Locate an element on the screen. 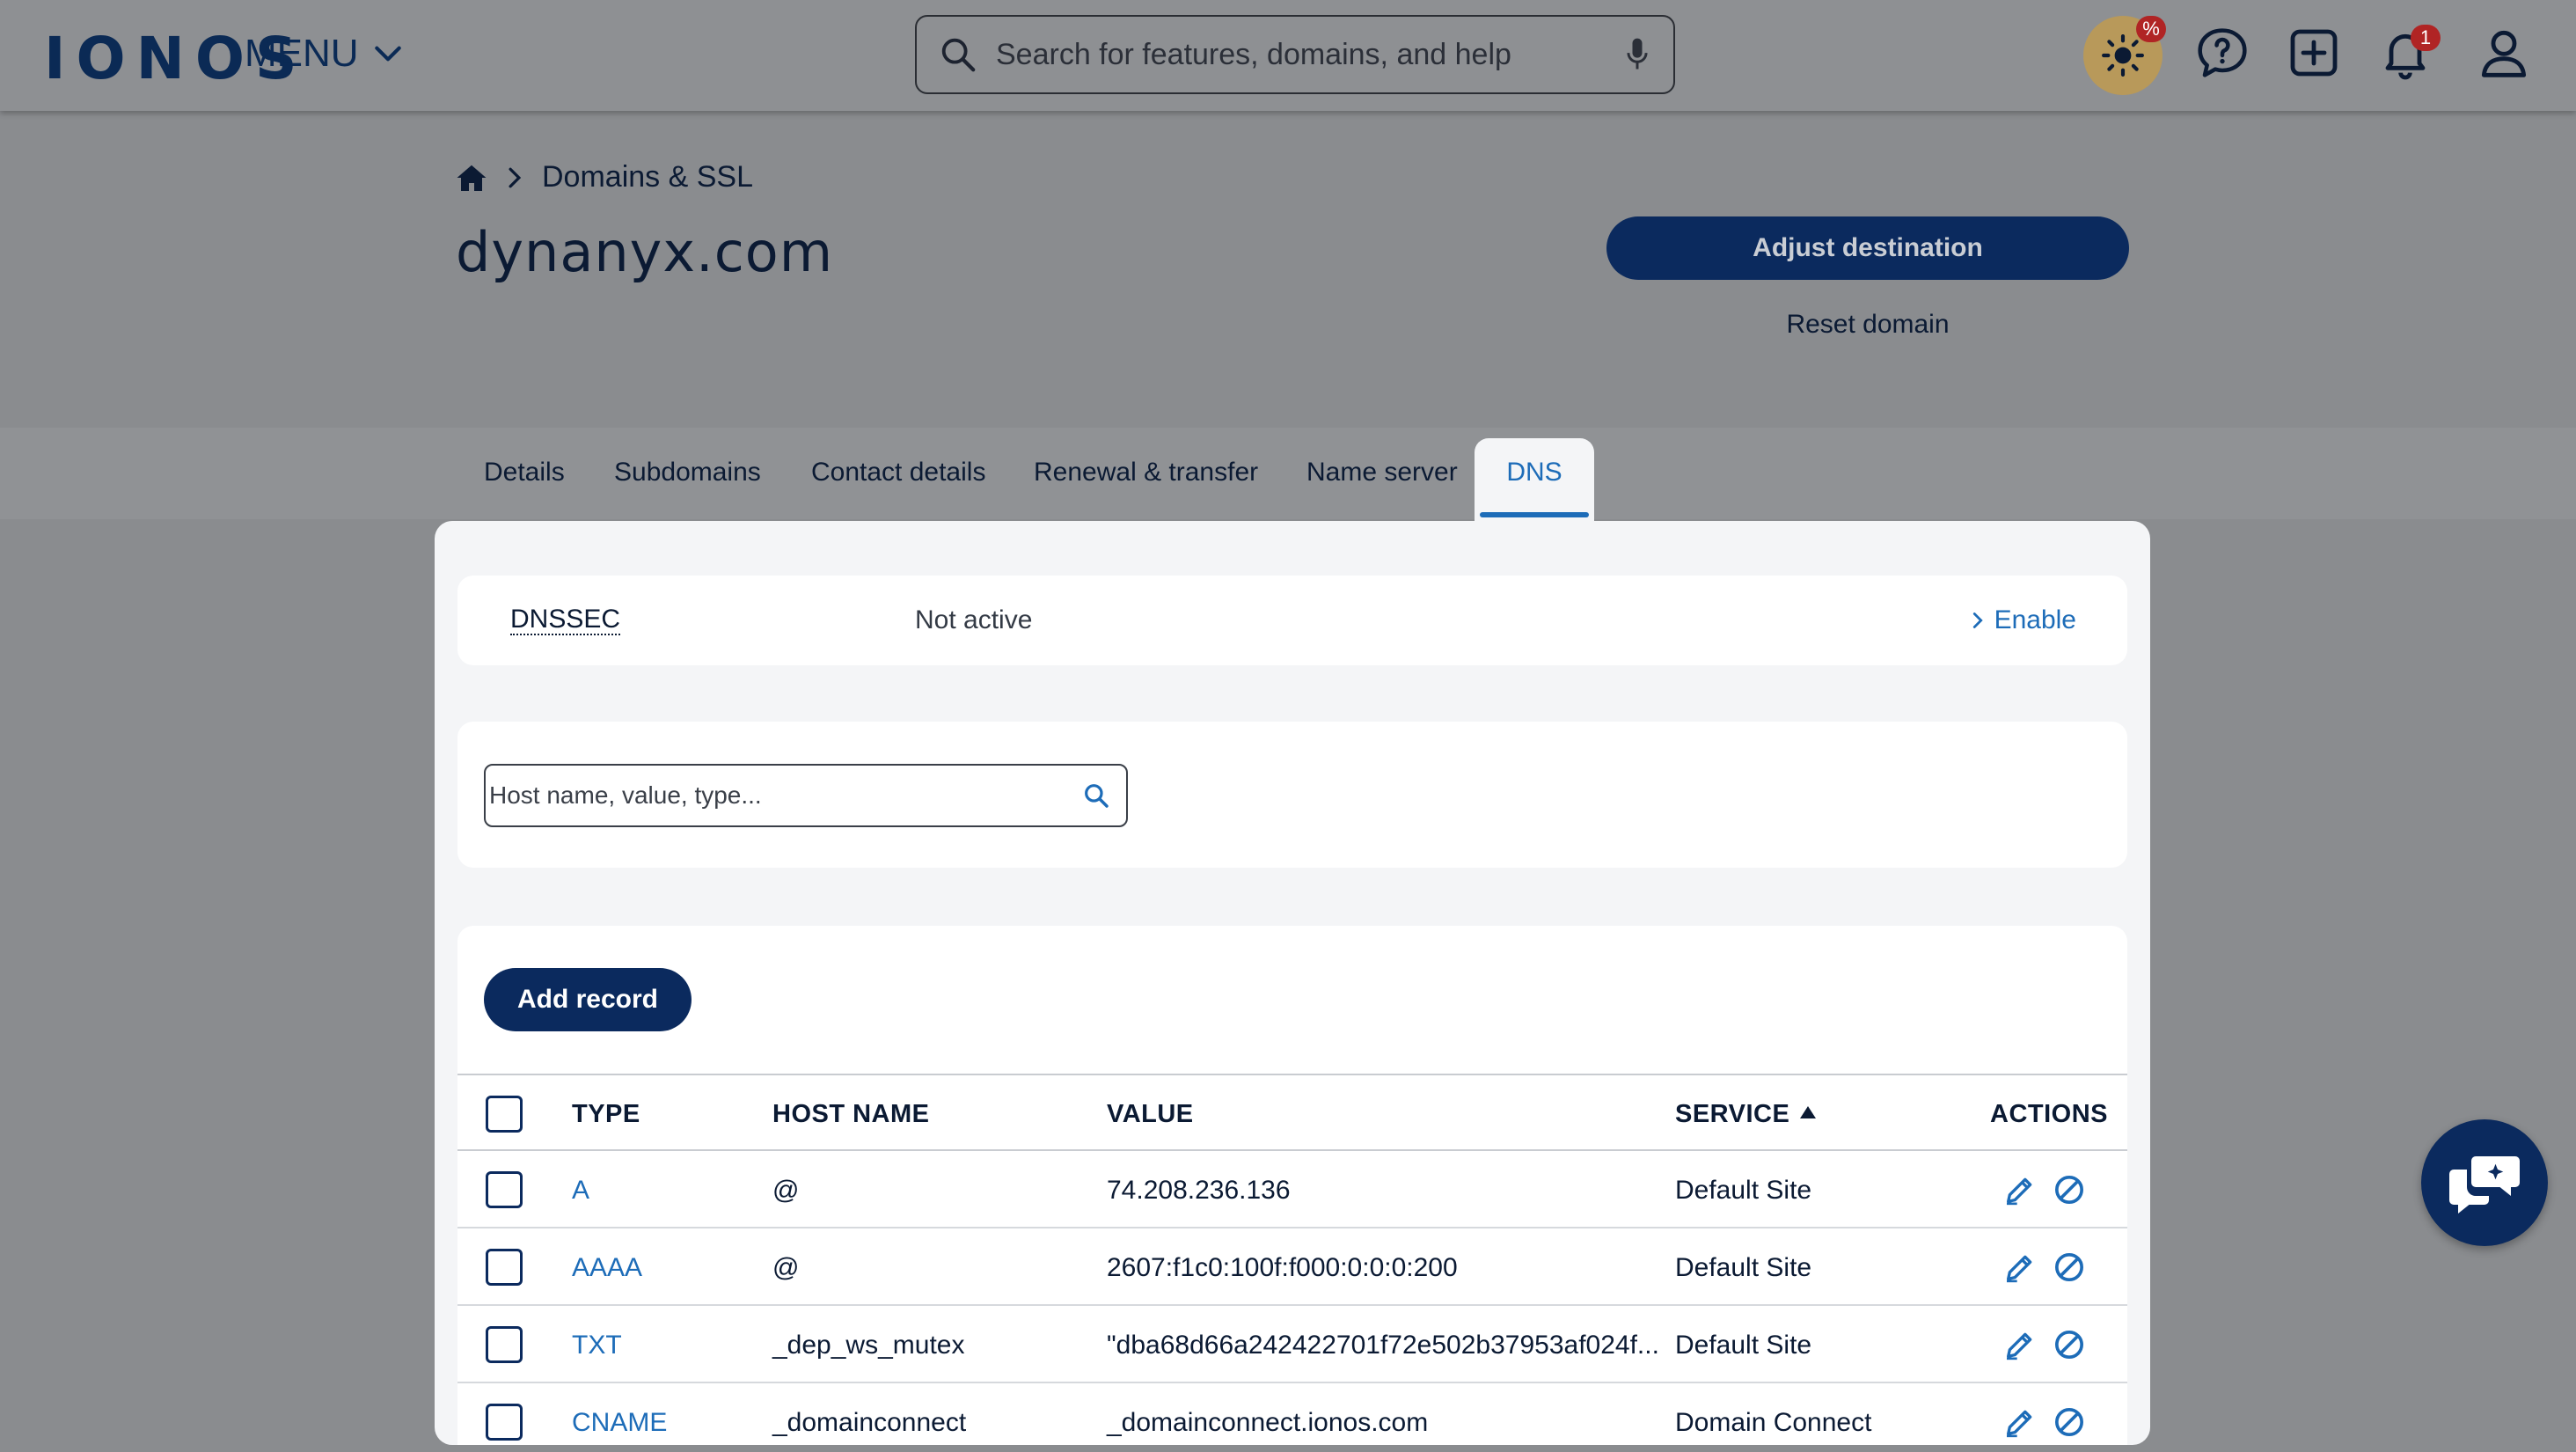 This screenshot has height=1452, width=2576. search-input: Search for features, domains, and help is located at coordinates (1309, 55).